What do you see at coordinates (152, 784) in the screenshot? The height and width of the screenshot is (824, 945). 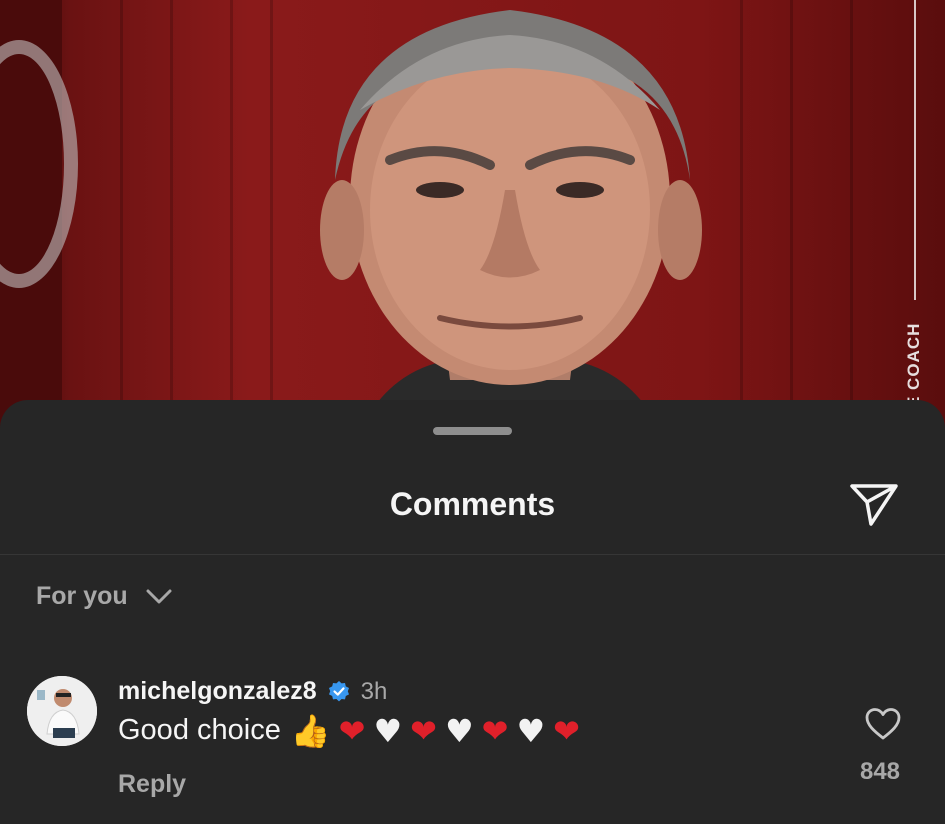 I see `reply-button: Reply` at bounding box center [152, 784].